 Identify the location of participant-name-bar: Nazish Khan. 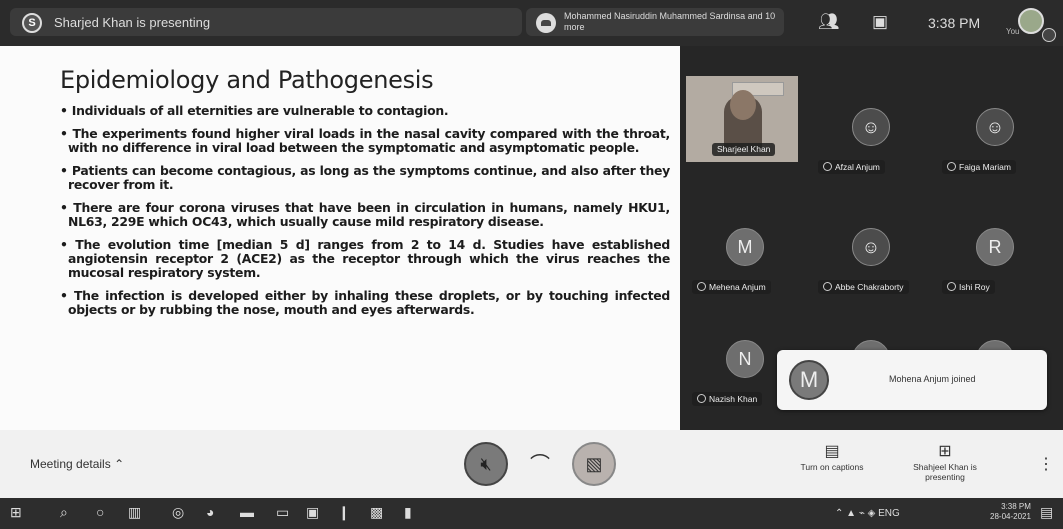
(727, 399).